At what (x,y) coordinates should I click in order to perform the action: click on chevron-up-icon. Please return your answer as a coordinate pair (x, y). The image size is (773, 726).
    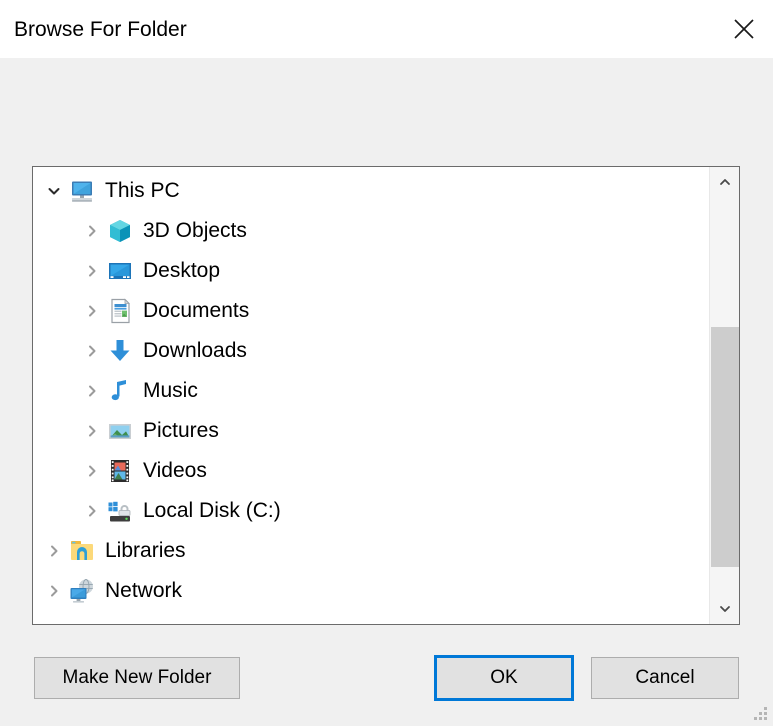
    Looking at the image, I should click on (725, 182).